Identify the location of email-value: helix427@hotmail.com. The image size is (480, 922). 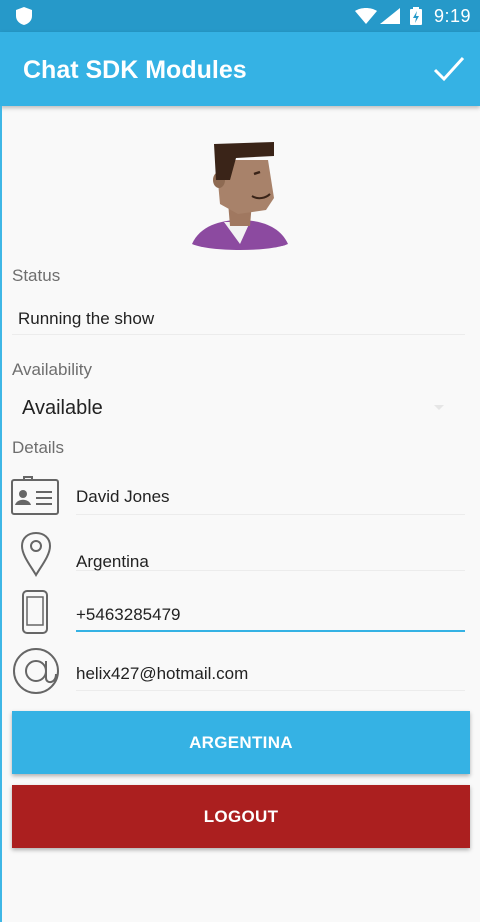
(162, 673).